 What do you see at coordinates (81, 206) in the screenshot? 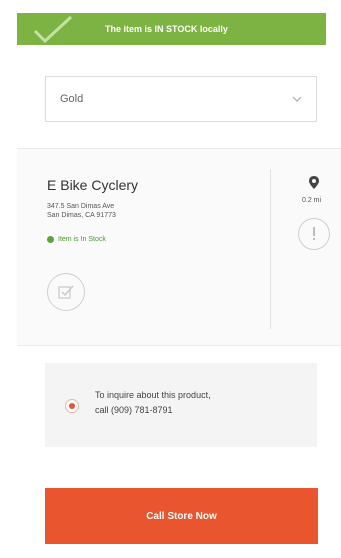
I see `store-address-line1: 347.5 San Dimas Ave` at bounding box center [81, 206].